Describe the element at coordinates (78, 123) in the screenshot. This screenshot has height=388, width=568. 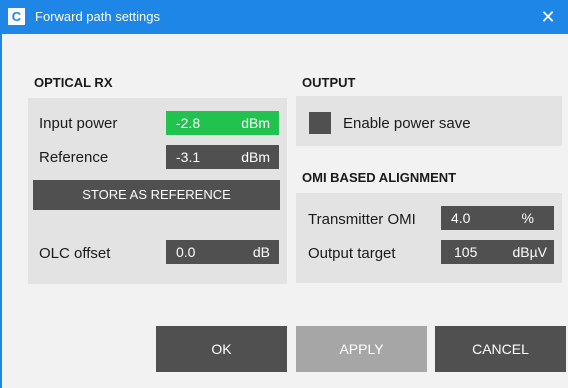
I see `input-power-label: Input power` at that location.